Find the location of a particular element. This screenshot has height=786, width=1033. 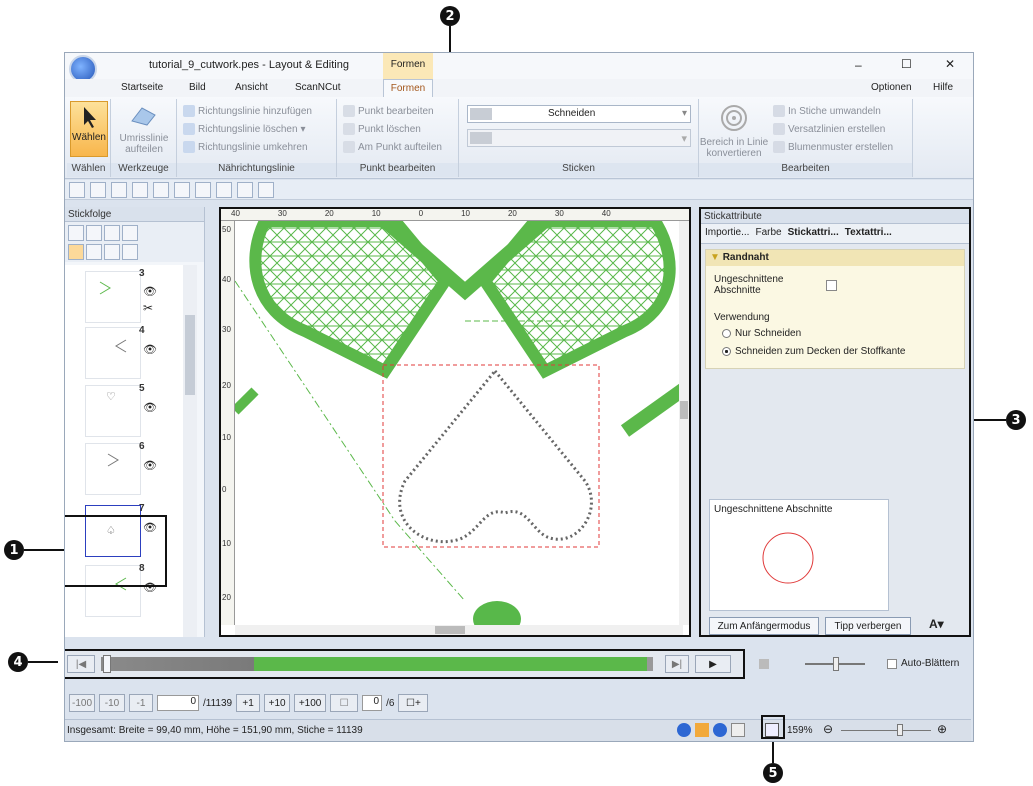

stitch-current-input: 0 is located at coordinates (178, 703).